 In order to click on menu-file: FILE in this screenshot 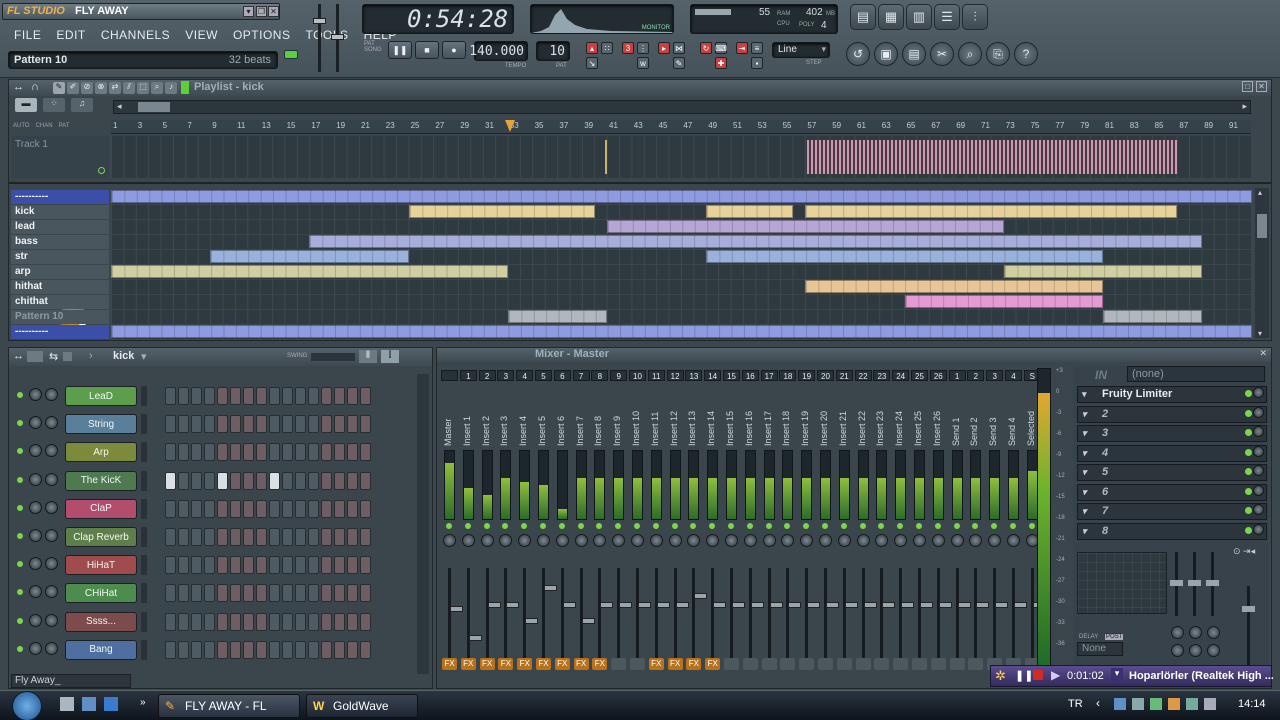, I will do `click(27, 35)`.